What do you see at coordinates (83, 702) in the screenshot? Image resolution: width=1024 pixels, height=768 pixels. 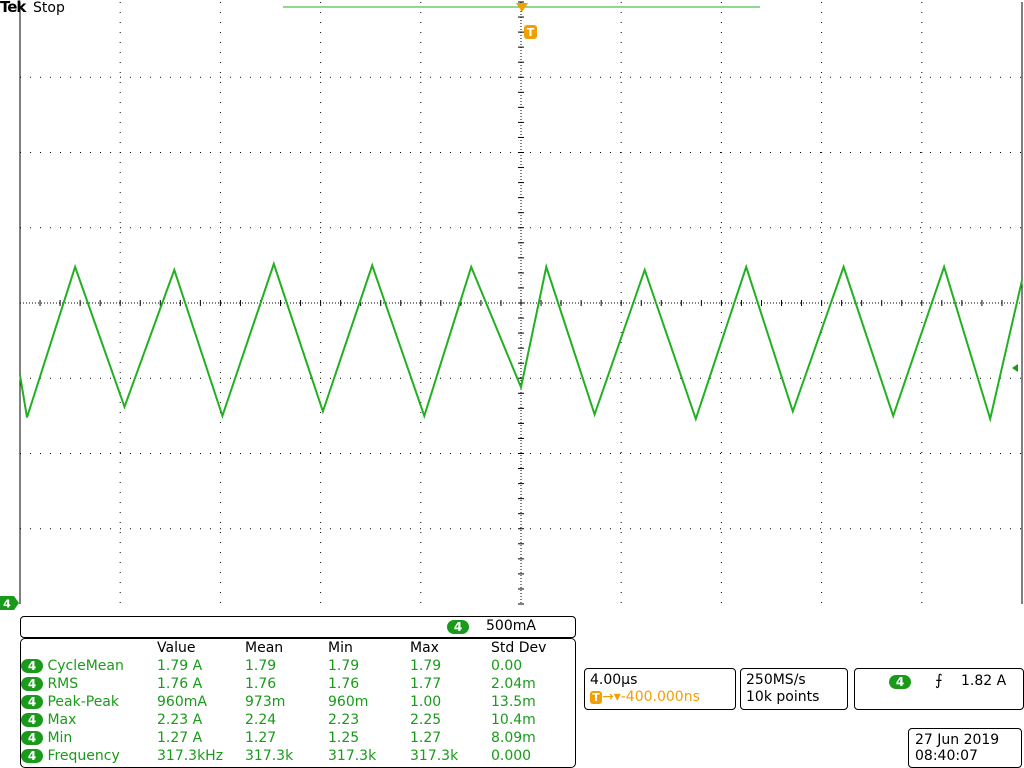 I see `measurement-name: Peak-Peak` at bounding box center [83, 702].